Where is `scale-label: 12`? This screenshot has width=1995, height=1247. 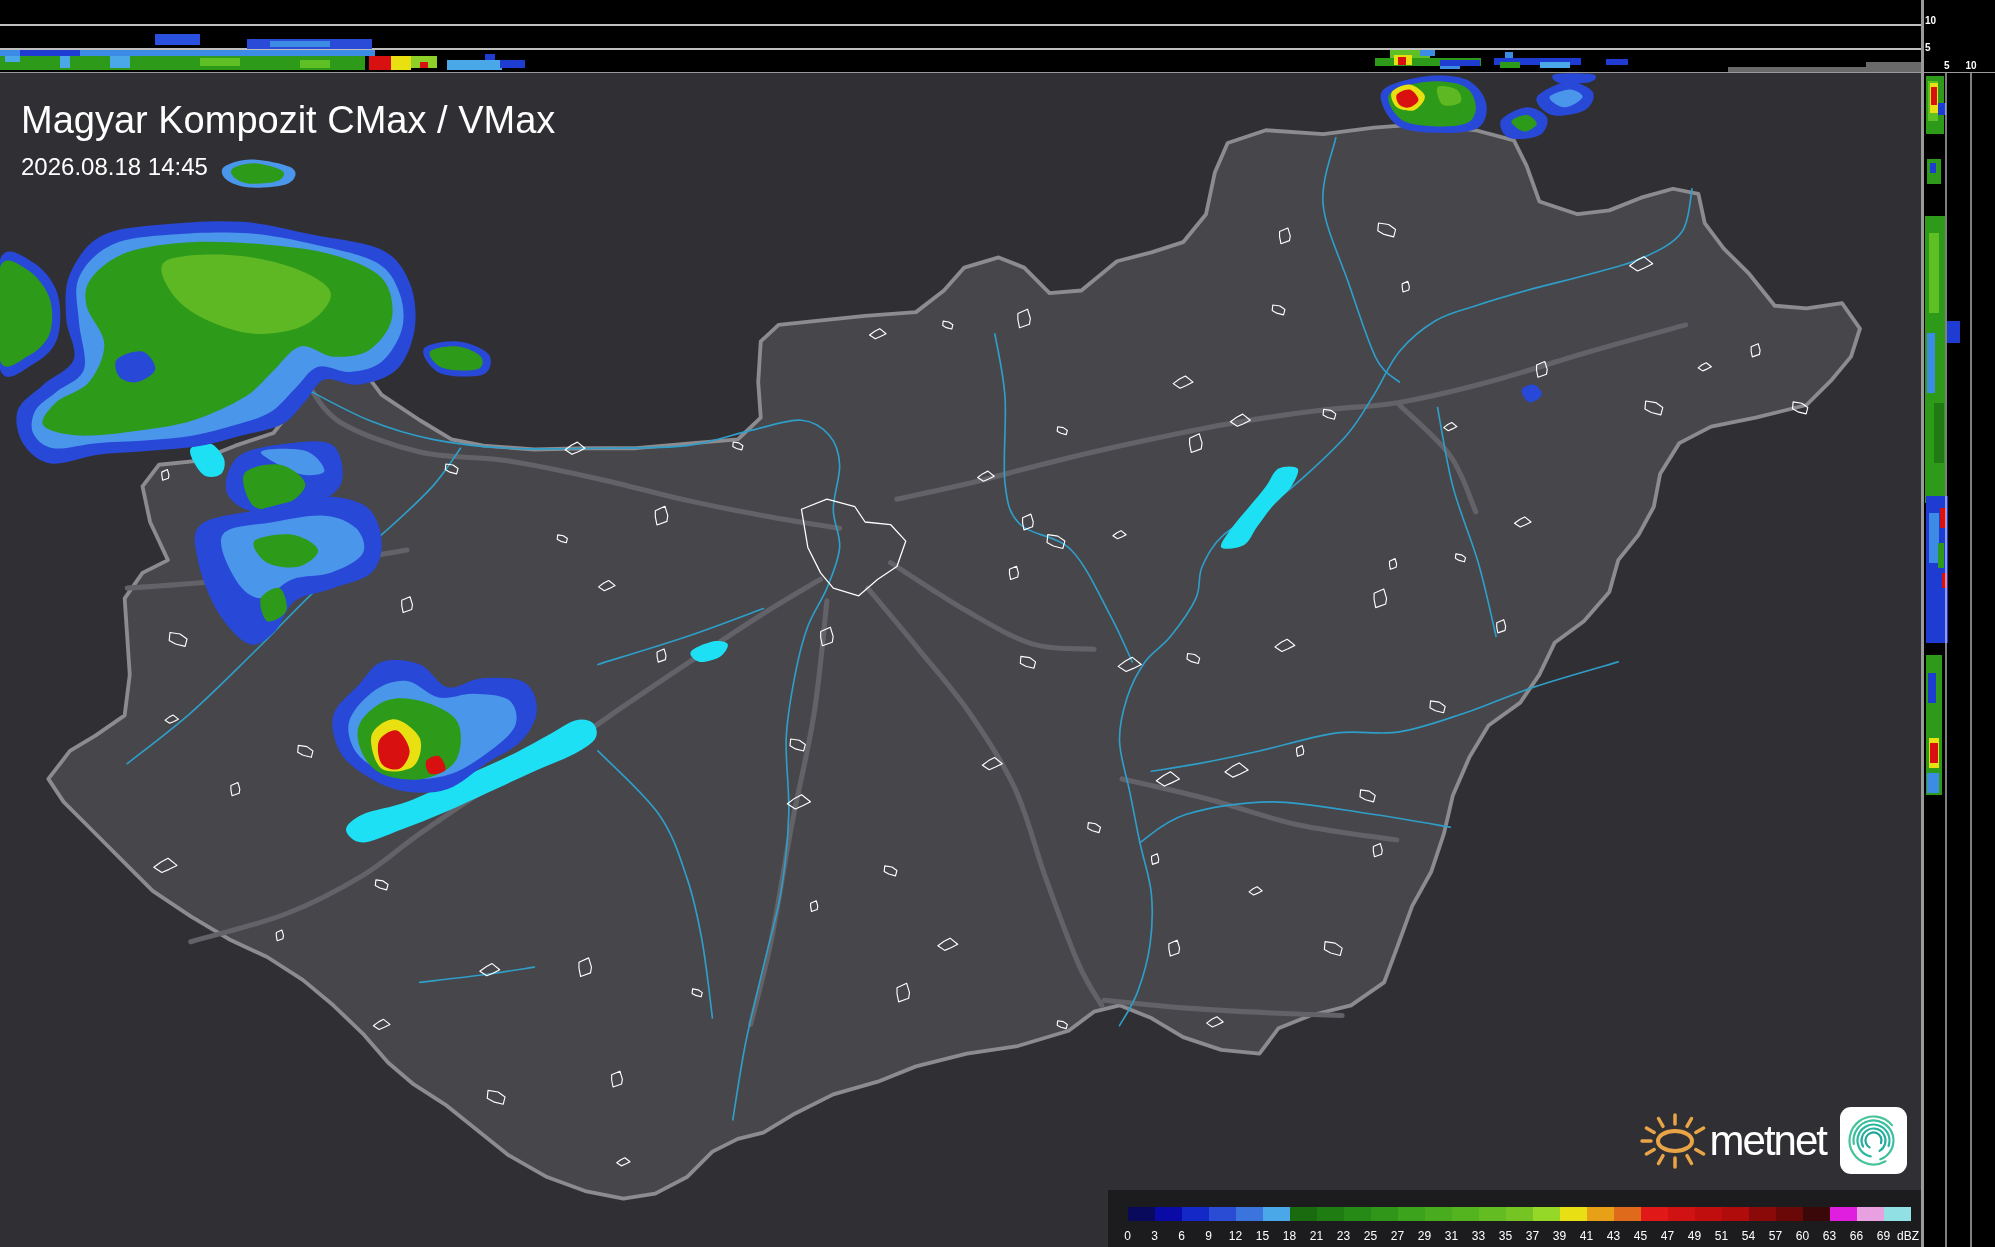
scale-label: 12 is located at coordinates (1235, 1236).